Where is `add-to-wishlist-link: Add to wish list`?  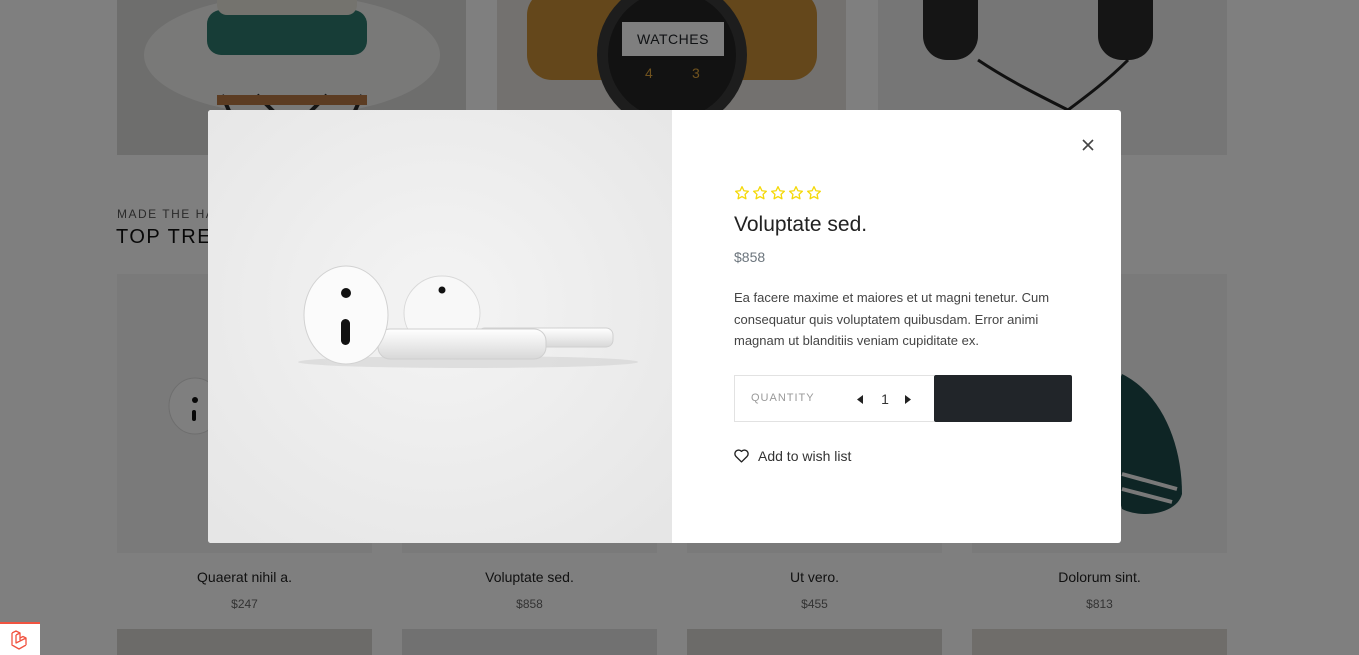 add-to-wishlist-link: Add to wish list is located at coordinates (792, 456).